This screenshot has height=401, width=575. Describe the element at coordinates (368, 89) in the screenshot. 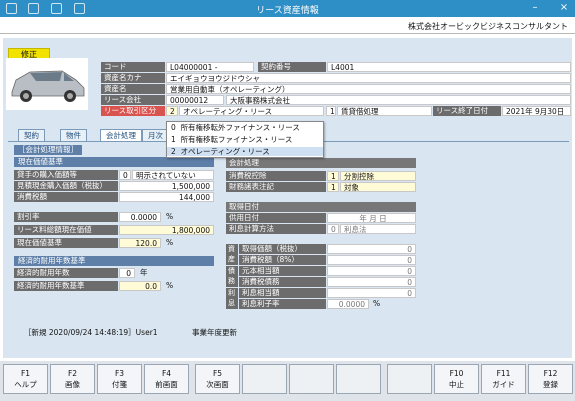

I see `name-field: 営業用自動車（オペレーティング）` at that location.